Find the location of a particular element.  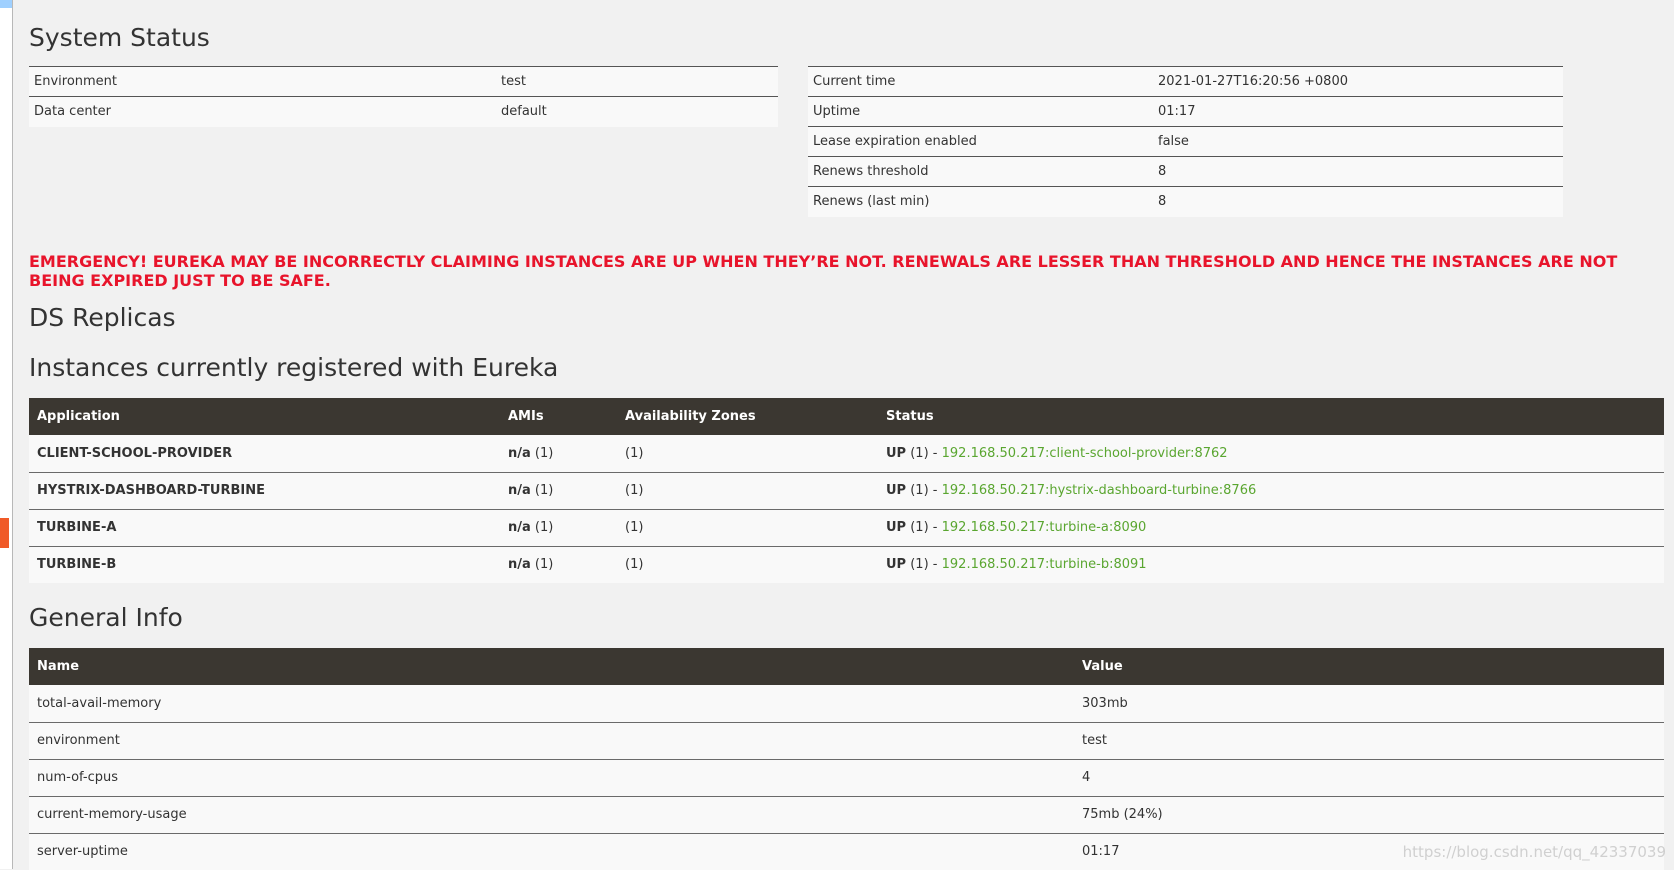

status-cell: UP (1) - 192.168.50.217:turbine-a:8090 is located at coordinates (1271, 528).